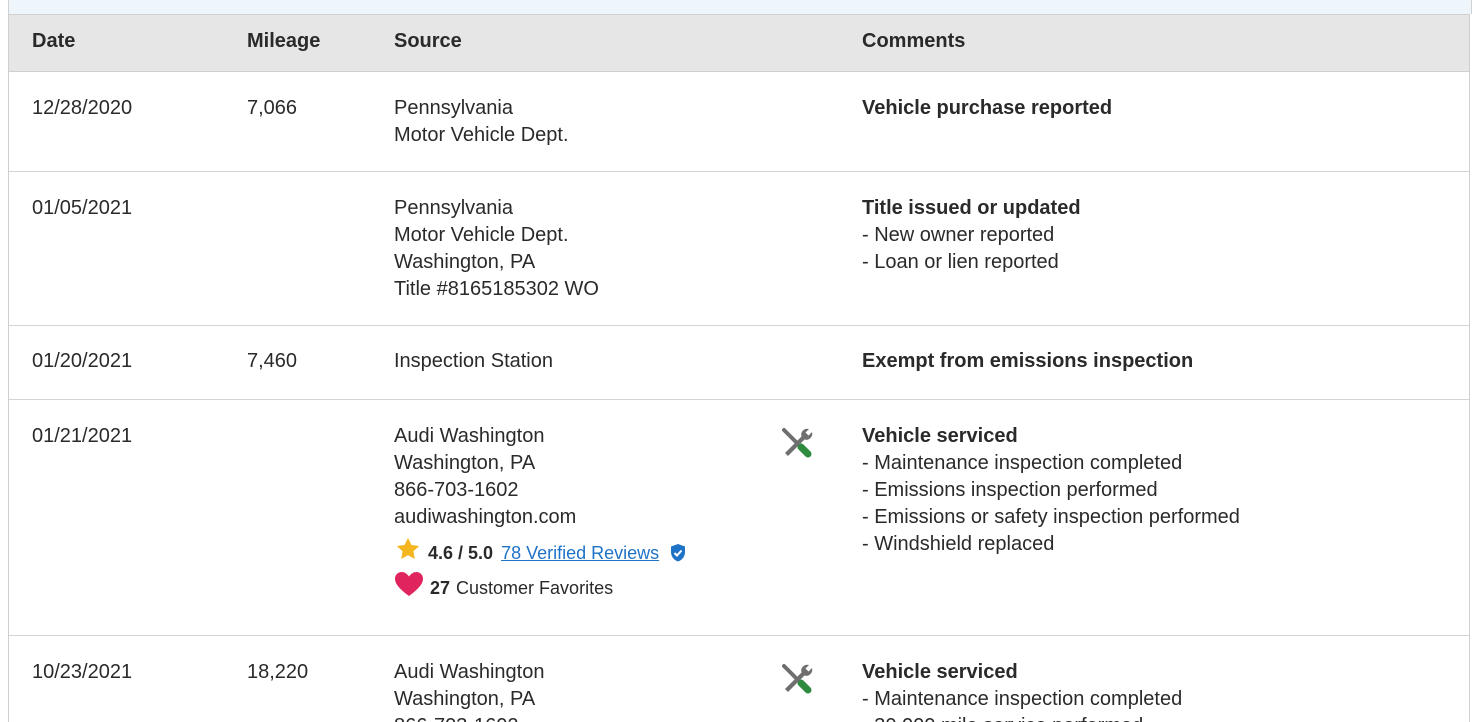  I want to click on customer-favorites: 27 Customer Favorites, so click(540, 586).